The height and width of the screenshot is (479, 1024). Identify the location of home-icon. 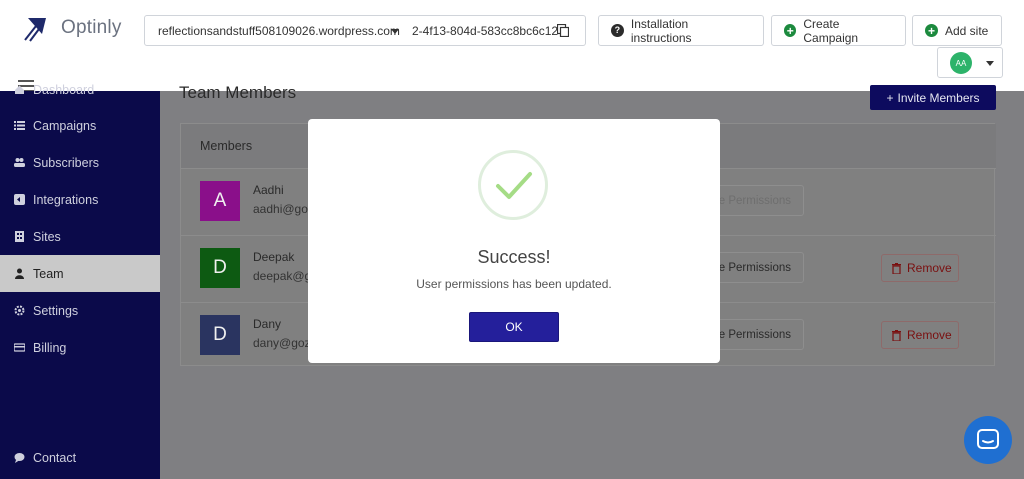
(19, 89).